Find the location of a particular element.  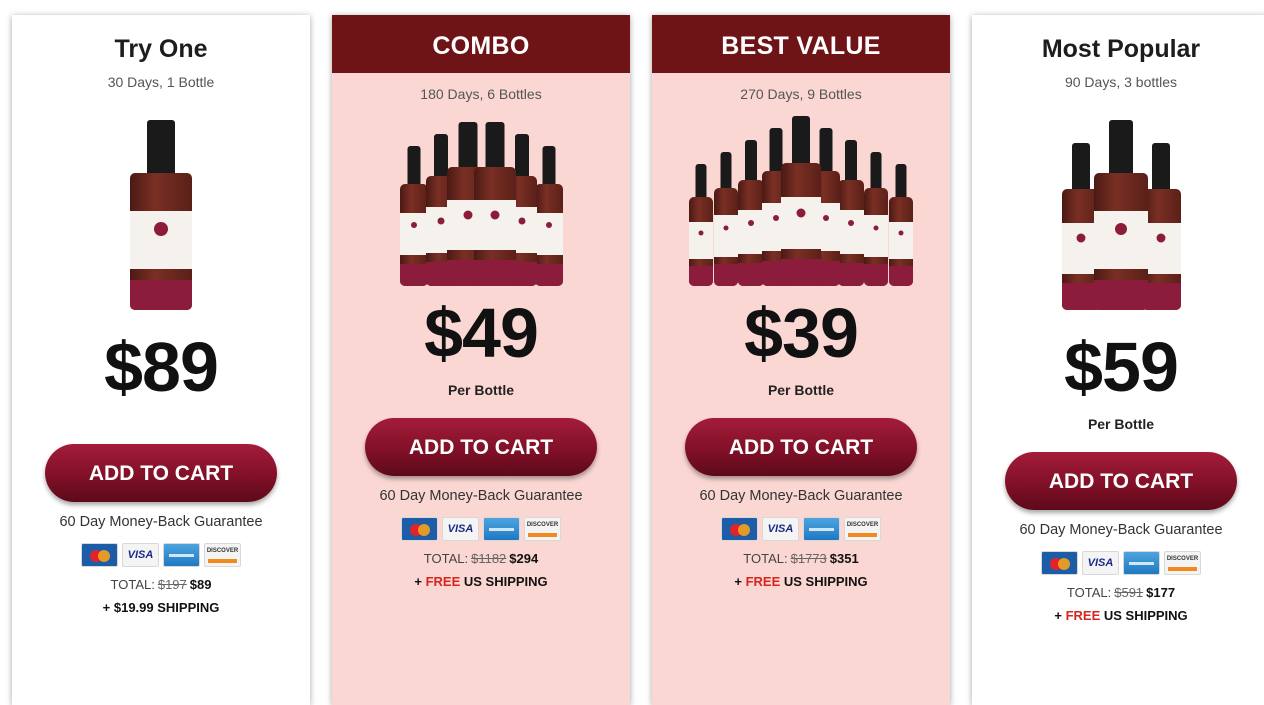

offer-title: Most Popular is located at coordinates (1121, 49).